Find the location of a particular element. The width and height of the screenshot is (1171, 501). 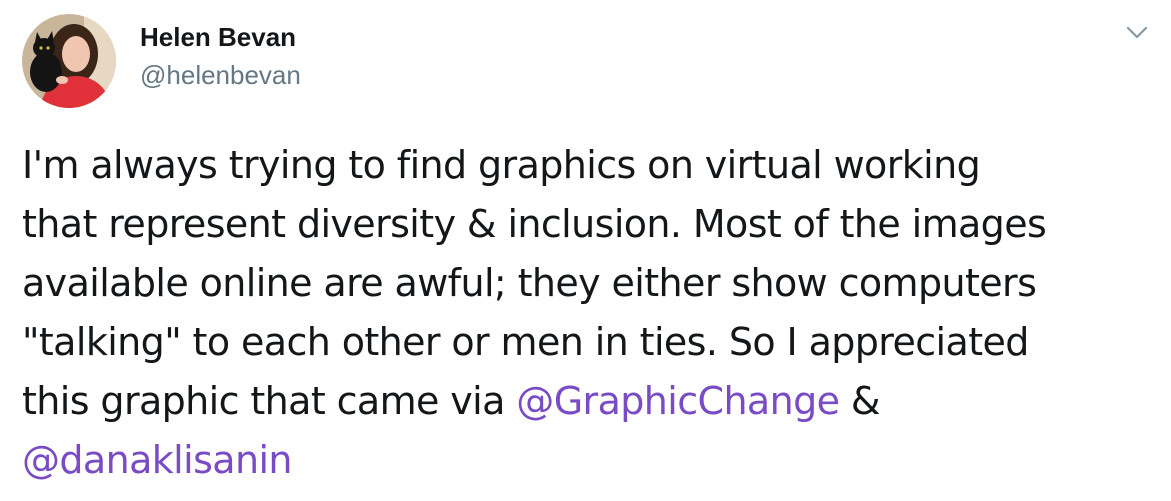

author-display-name: Helen Bevan is located at coordinates (218, 37).